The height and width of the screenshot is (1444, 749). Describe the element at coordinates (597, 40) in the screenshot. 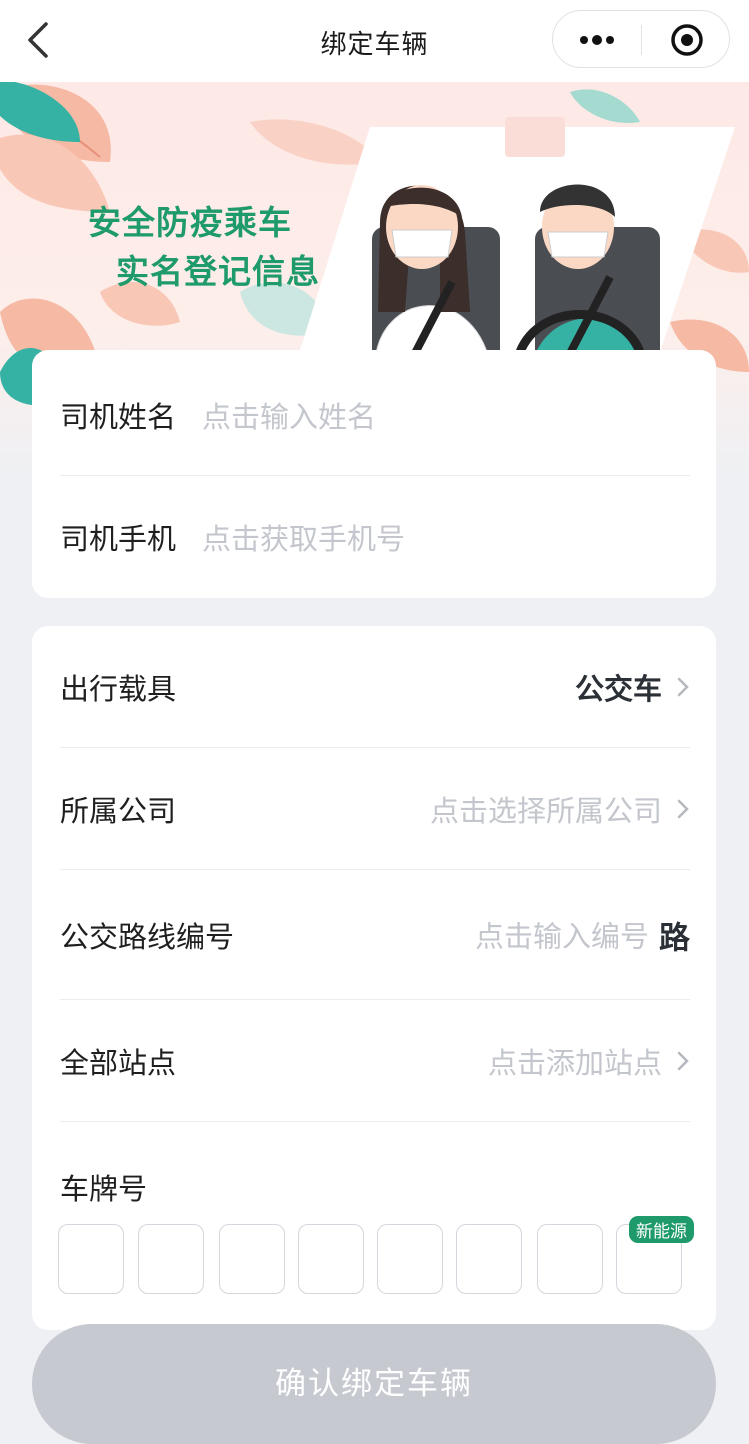

I see `more-dots-icon` at that location.